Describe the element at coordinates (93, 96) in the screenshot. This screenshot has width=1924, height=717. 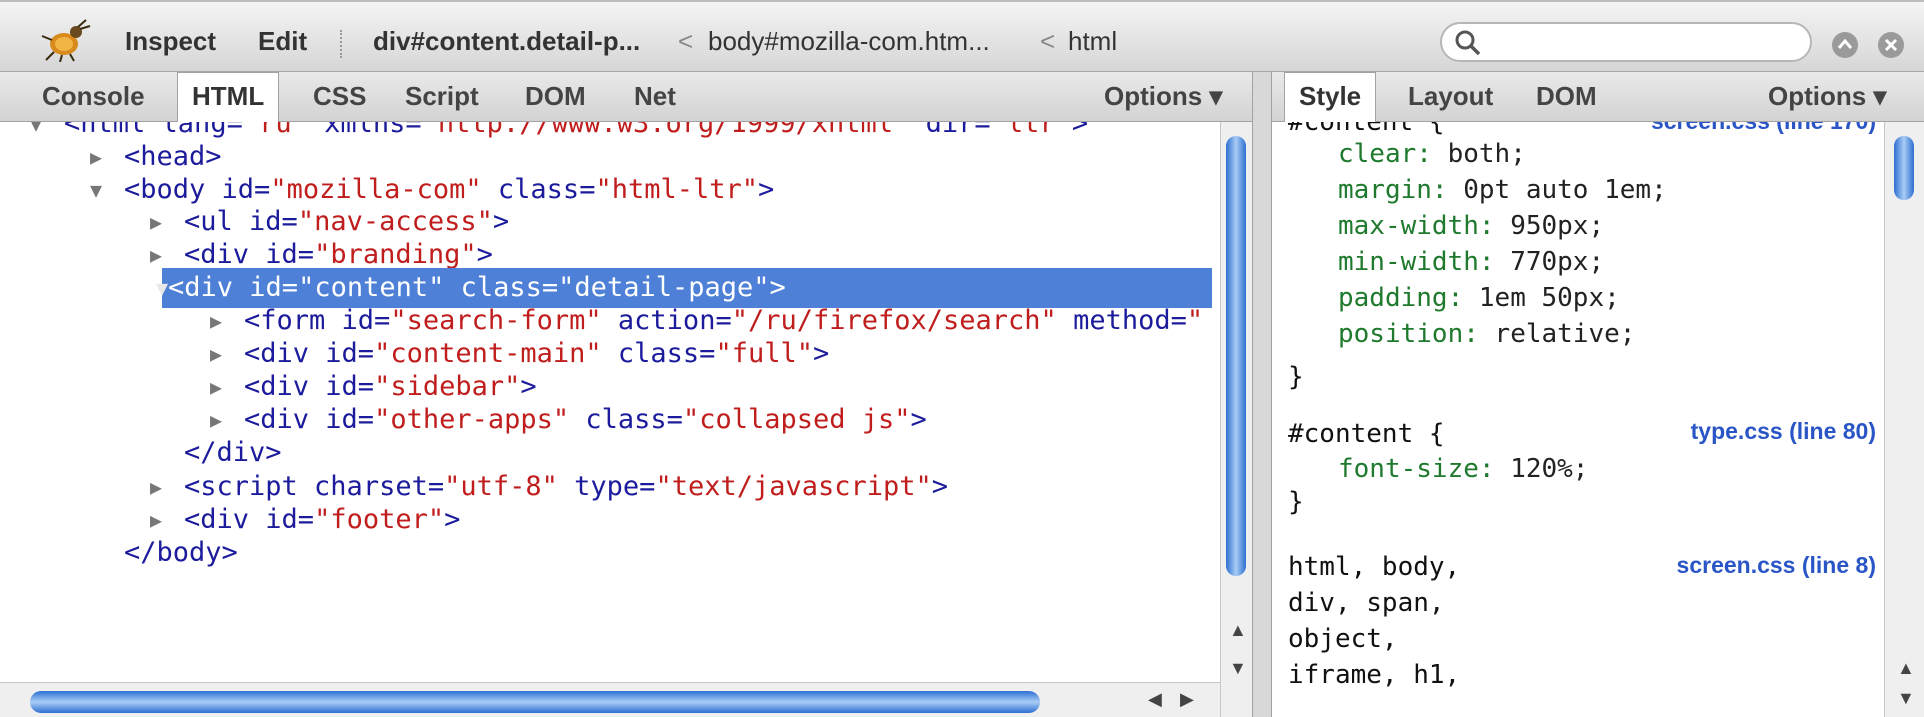
I see `tab-console: Console` at that location.